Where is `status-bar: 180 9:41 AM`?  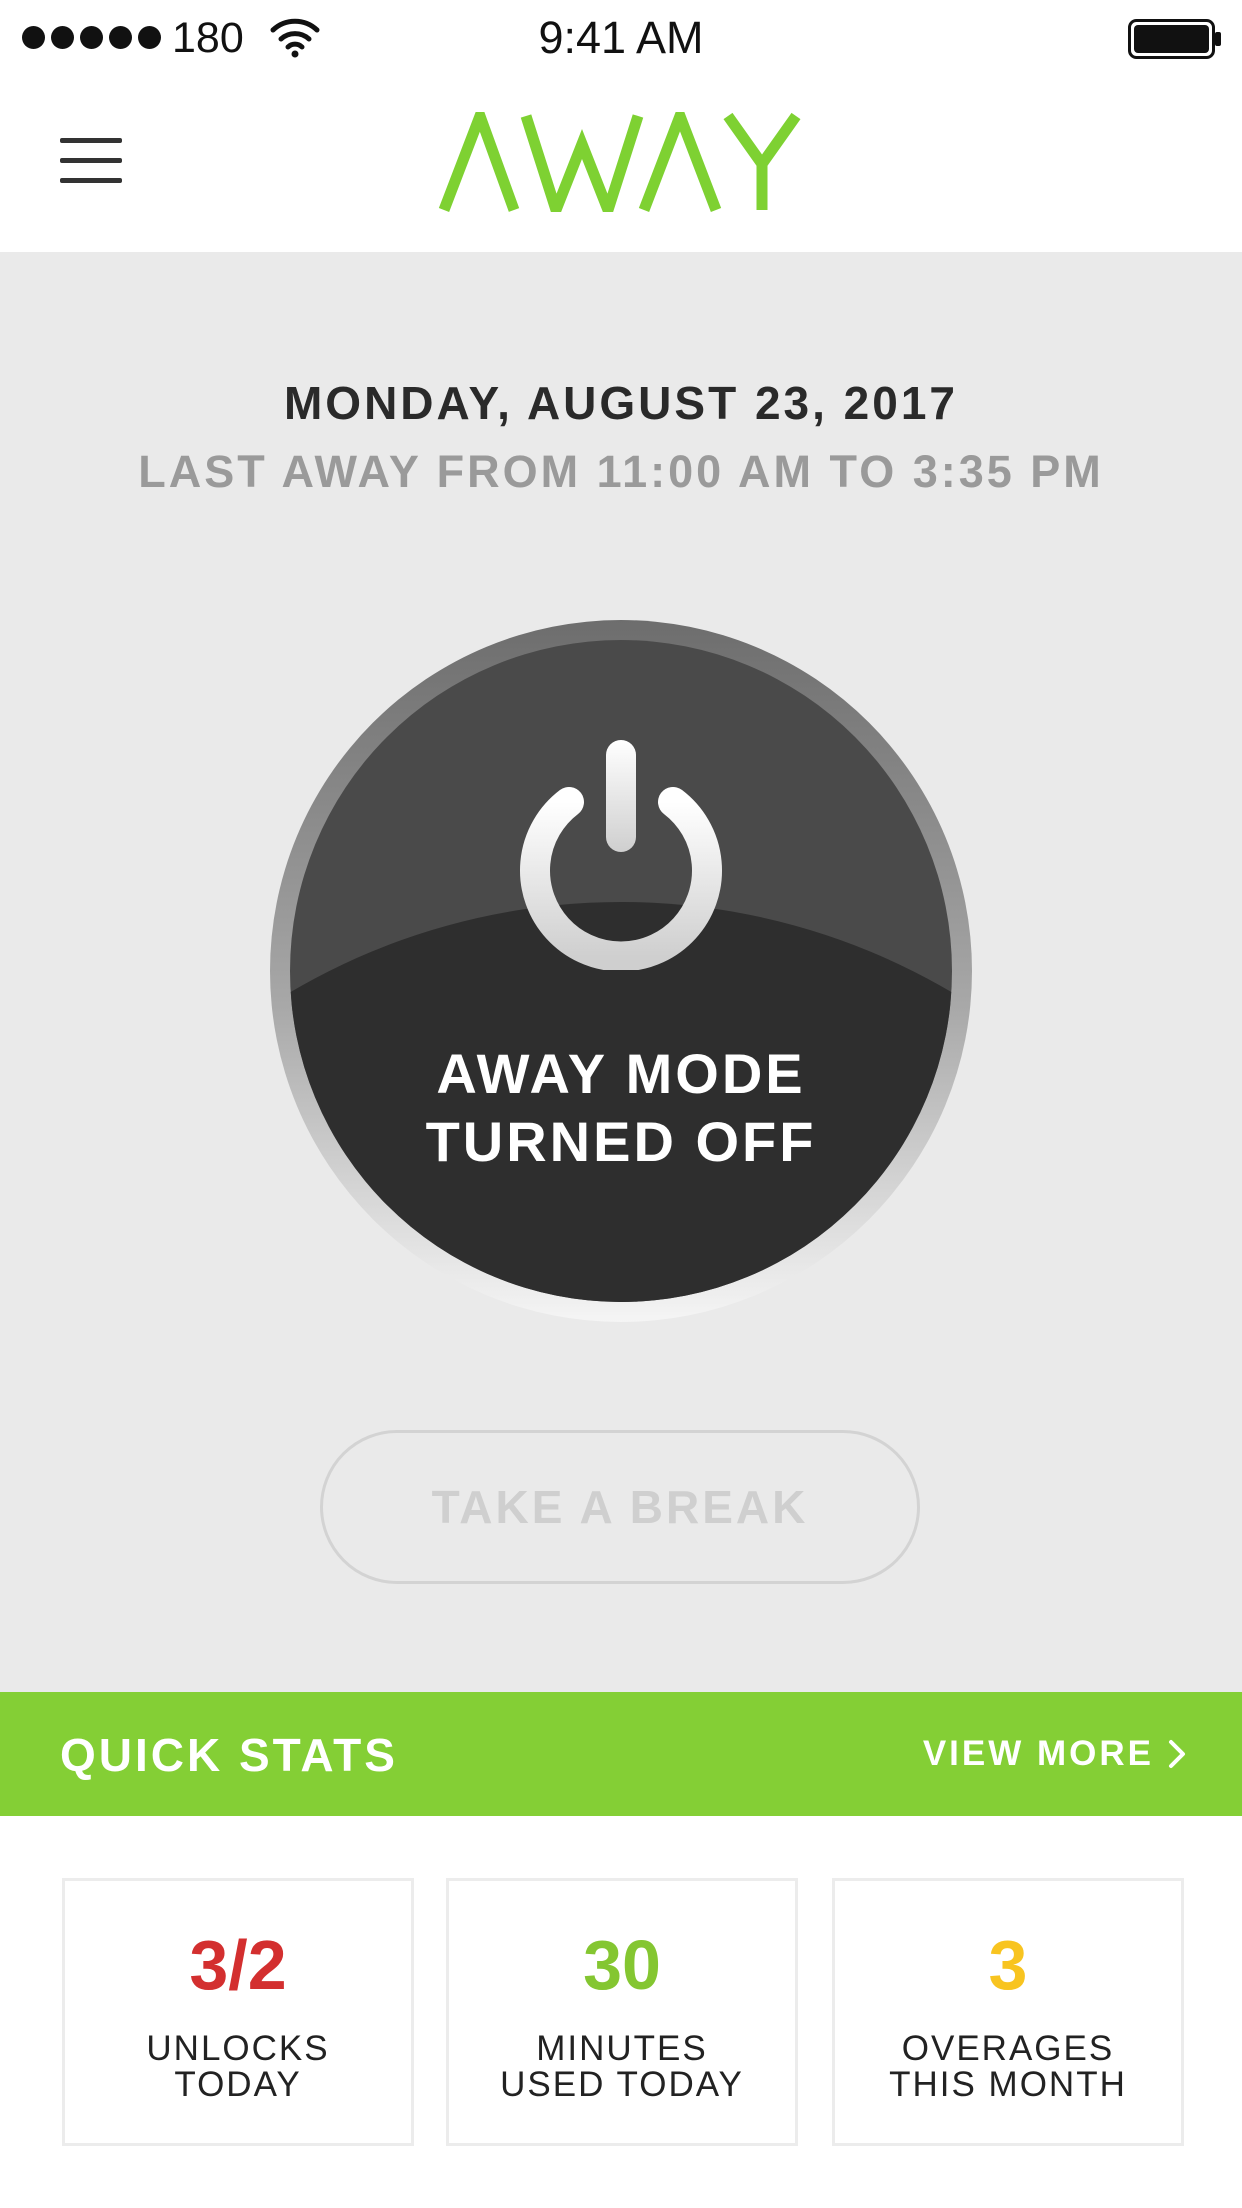 status-bar: 180 9:41 AM is located at coordinates (621, 38).